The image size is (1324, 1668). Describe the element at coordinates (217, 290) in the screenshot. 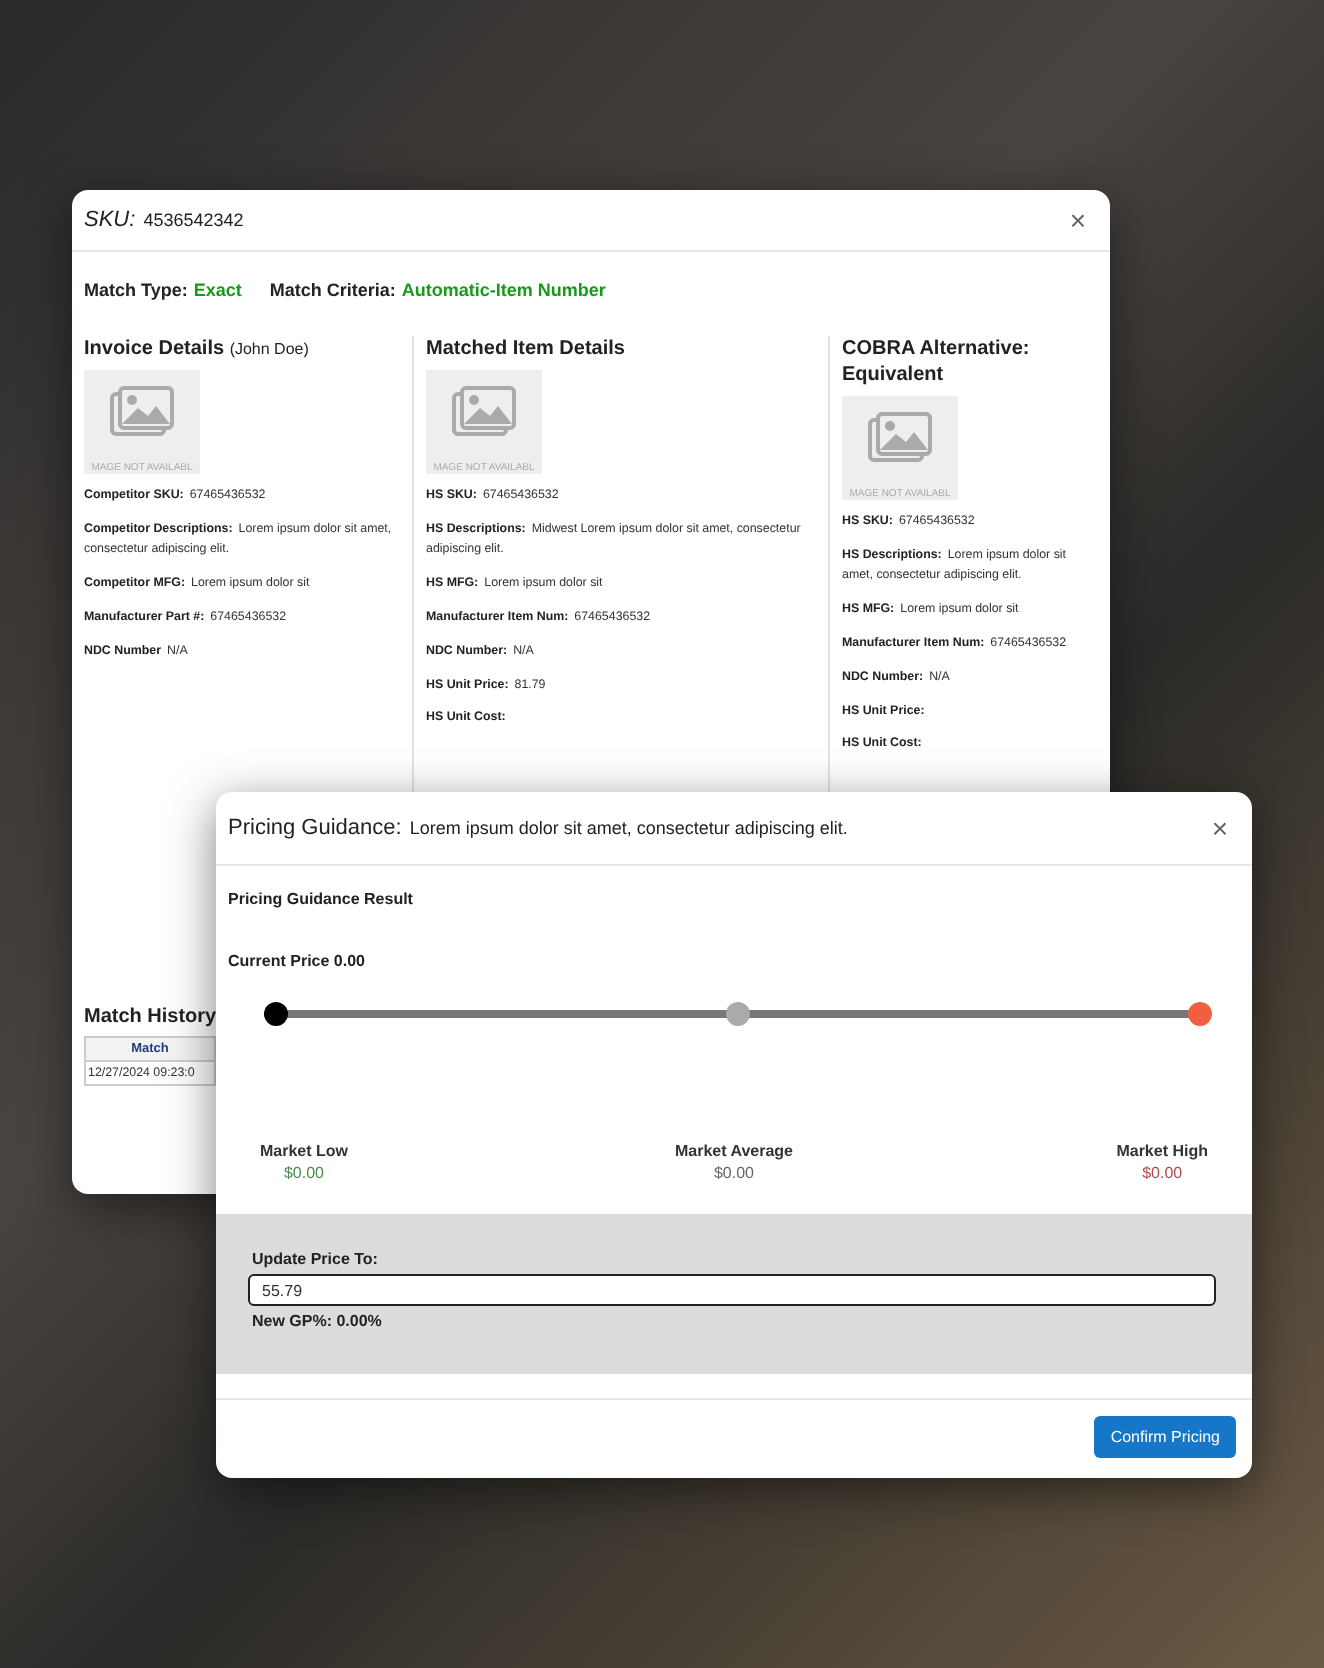

I see `match-type-value: Exact` at that location.